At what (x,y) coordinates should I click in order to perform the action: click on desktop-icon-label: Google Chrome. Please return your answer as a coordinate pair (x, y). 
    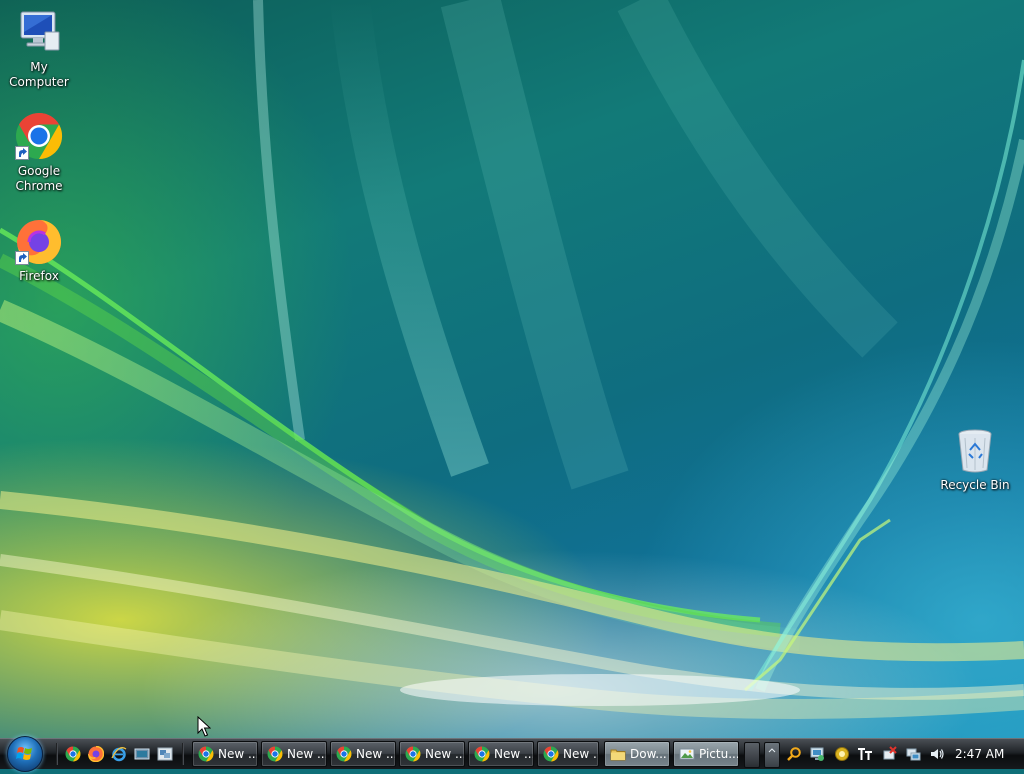
    Looking at the image, I should click on (39, 178).